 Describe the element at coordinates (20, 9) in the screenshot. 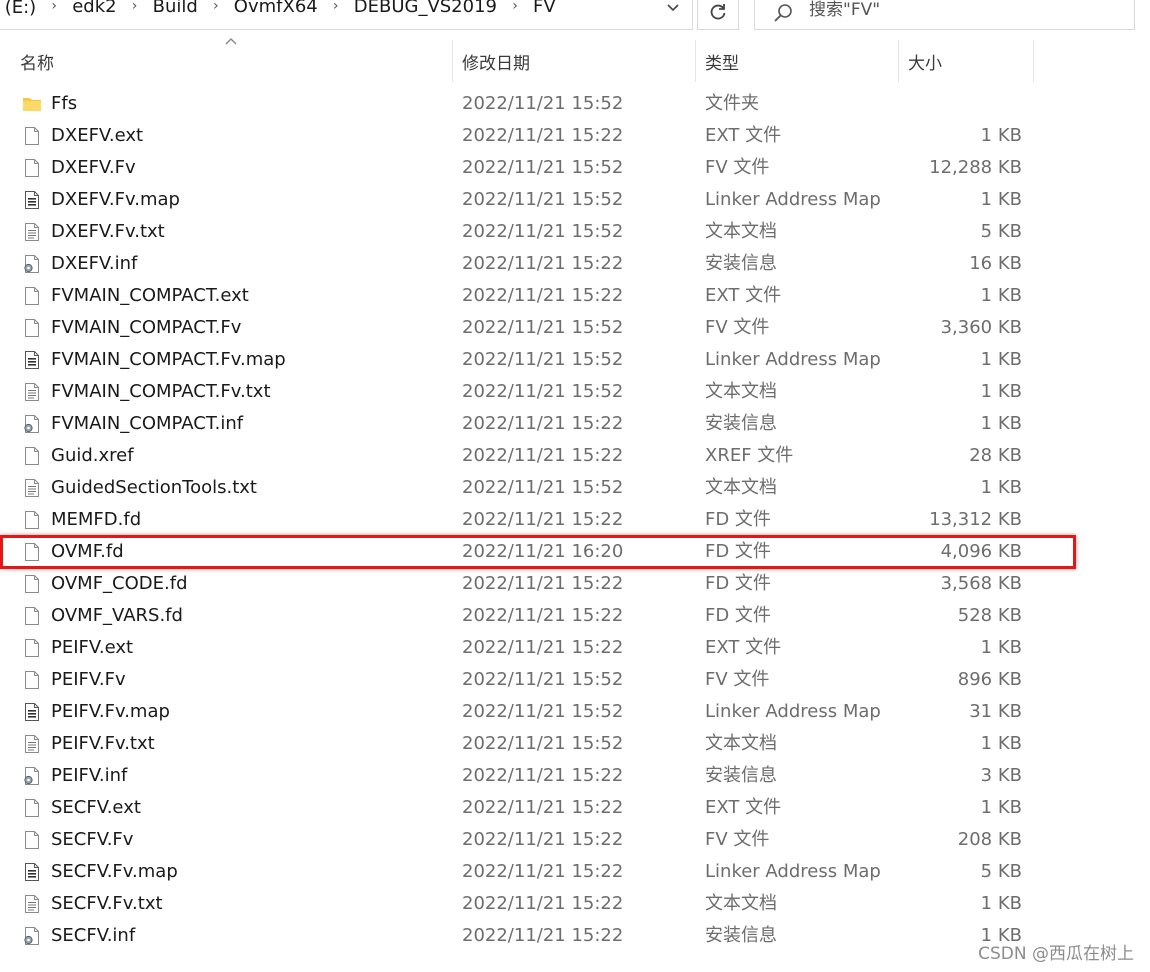

I see `breadcrumb-item-drive: 卷 (E:)` at that location.